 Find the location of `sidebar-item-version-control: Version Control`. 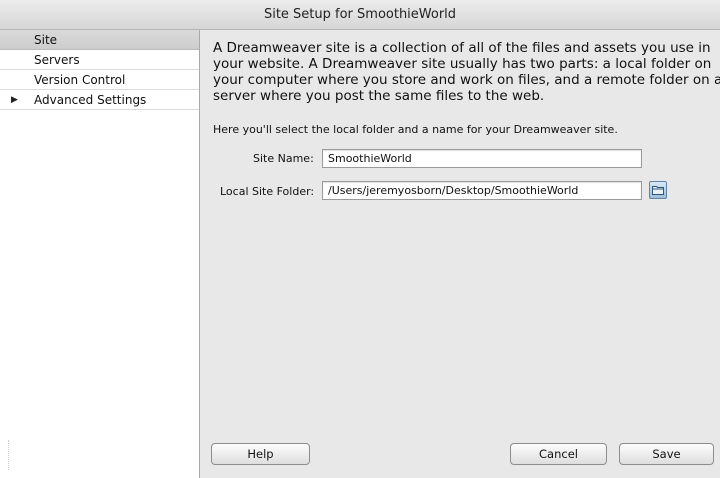

sidebar-item-version-control: Version Control is located at coordinates (99, 80).